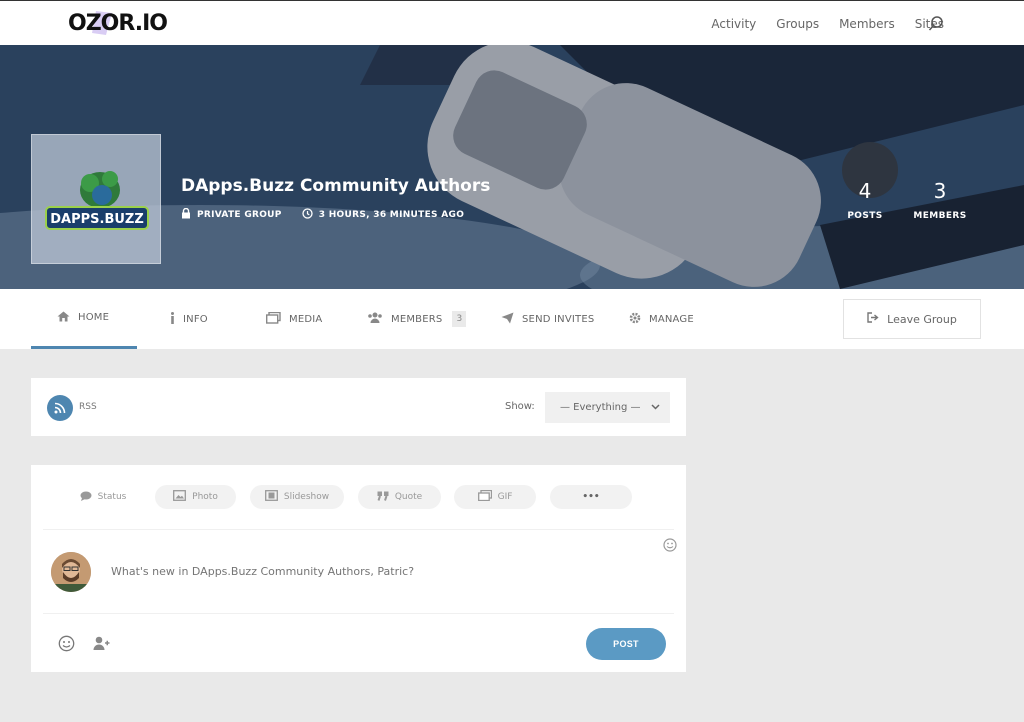 The height and width of the screenshot is (722, 1024). I want to click on image-icon, so click(180, 497).